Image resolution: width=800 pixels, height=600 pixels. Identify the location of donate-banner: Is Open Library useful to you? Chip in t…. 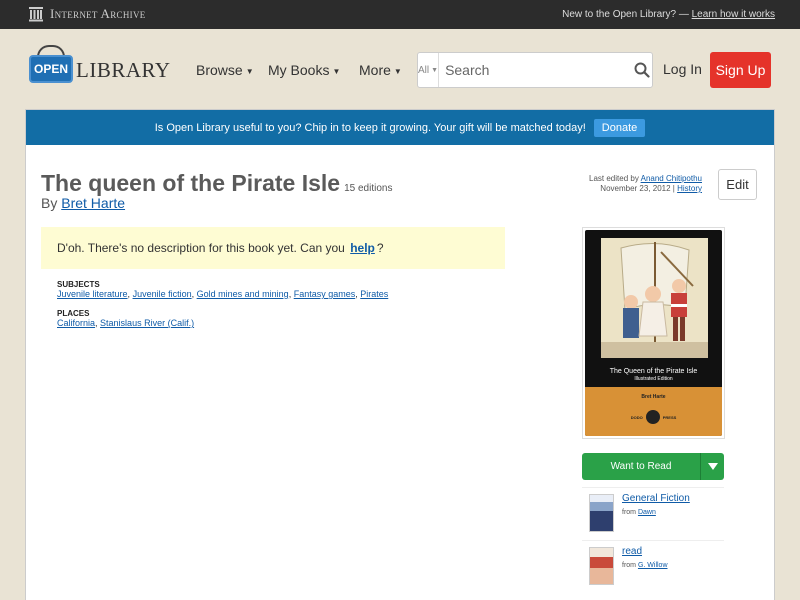
(400, 127).